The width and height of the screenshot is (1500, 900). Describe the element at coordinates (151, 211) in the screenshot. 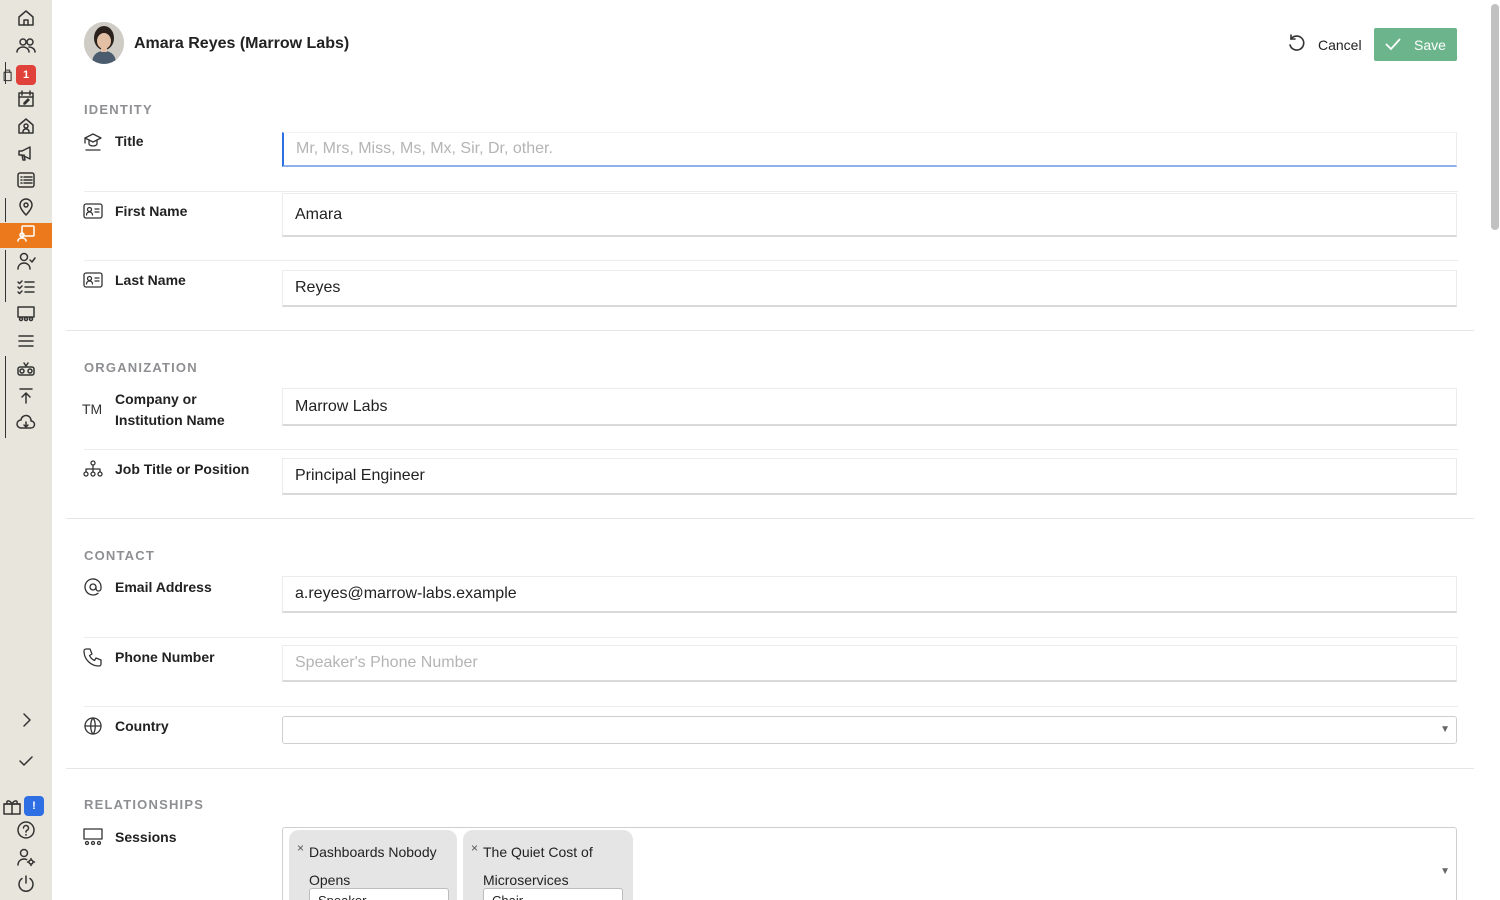

I see `field-label-first-name: First Name` at that location.